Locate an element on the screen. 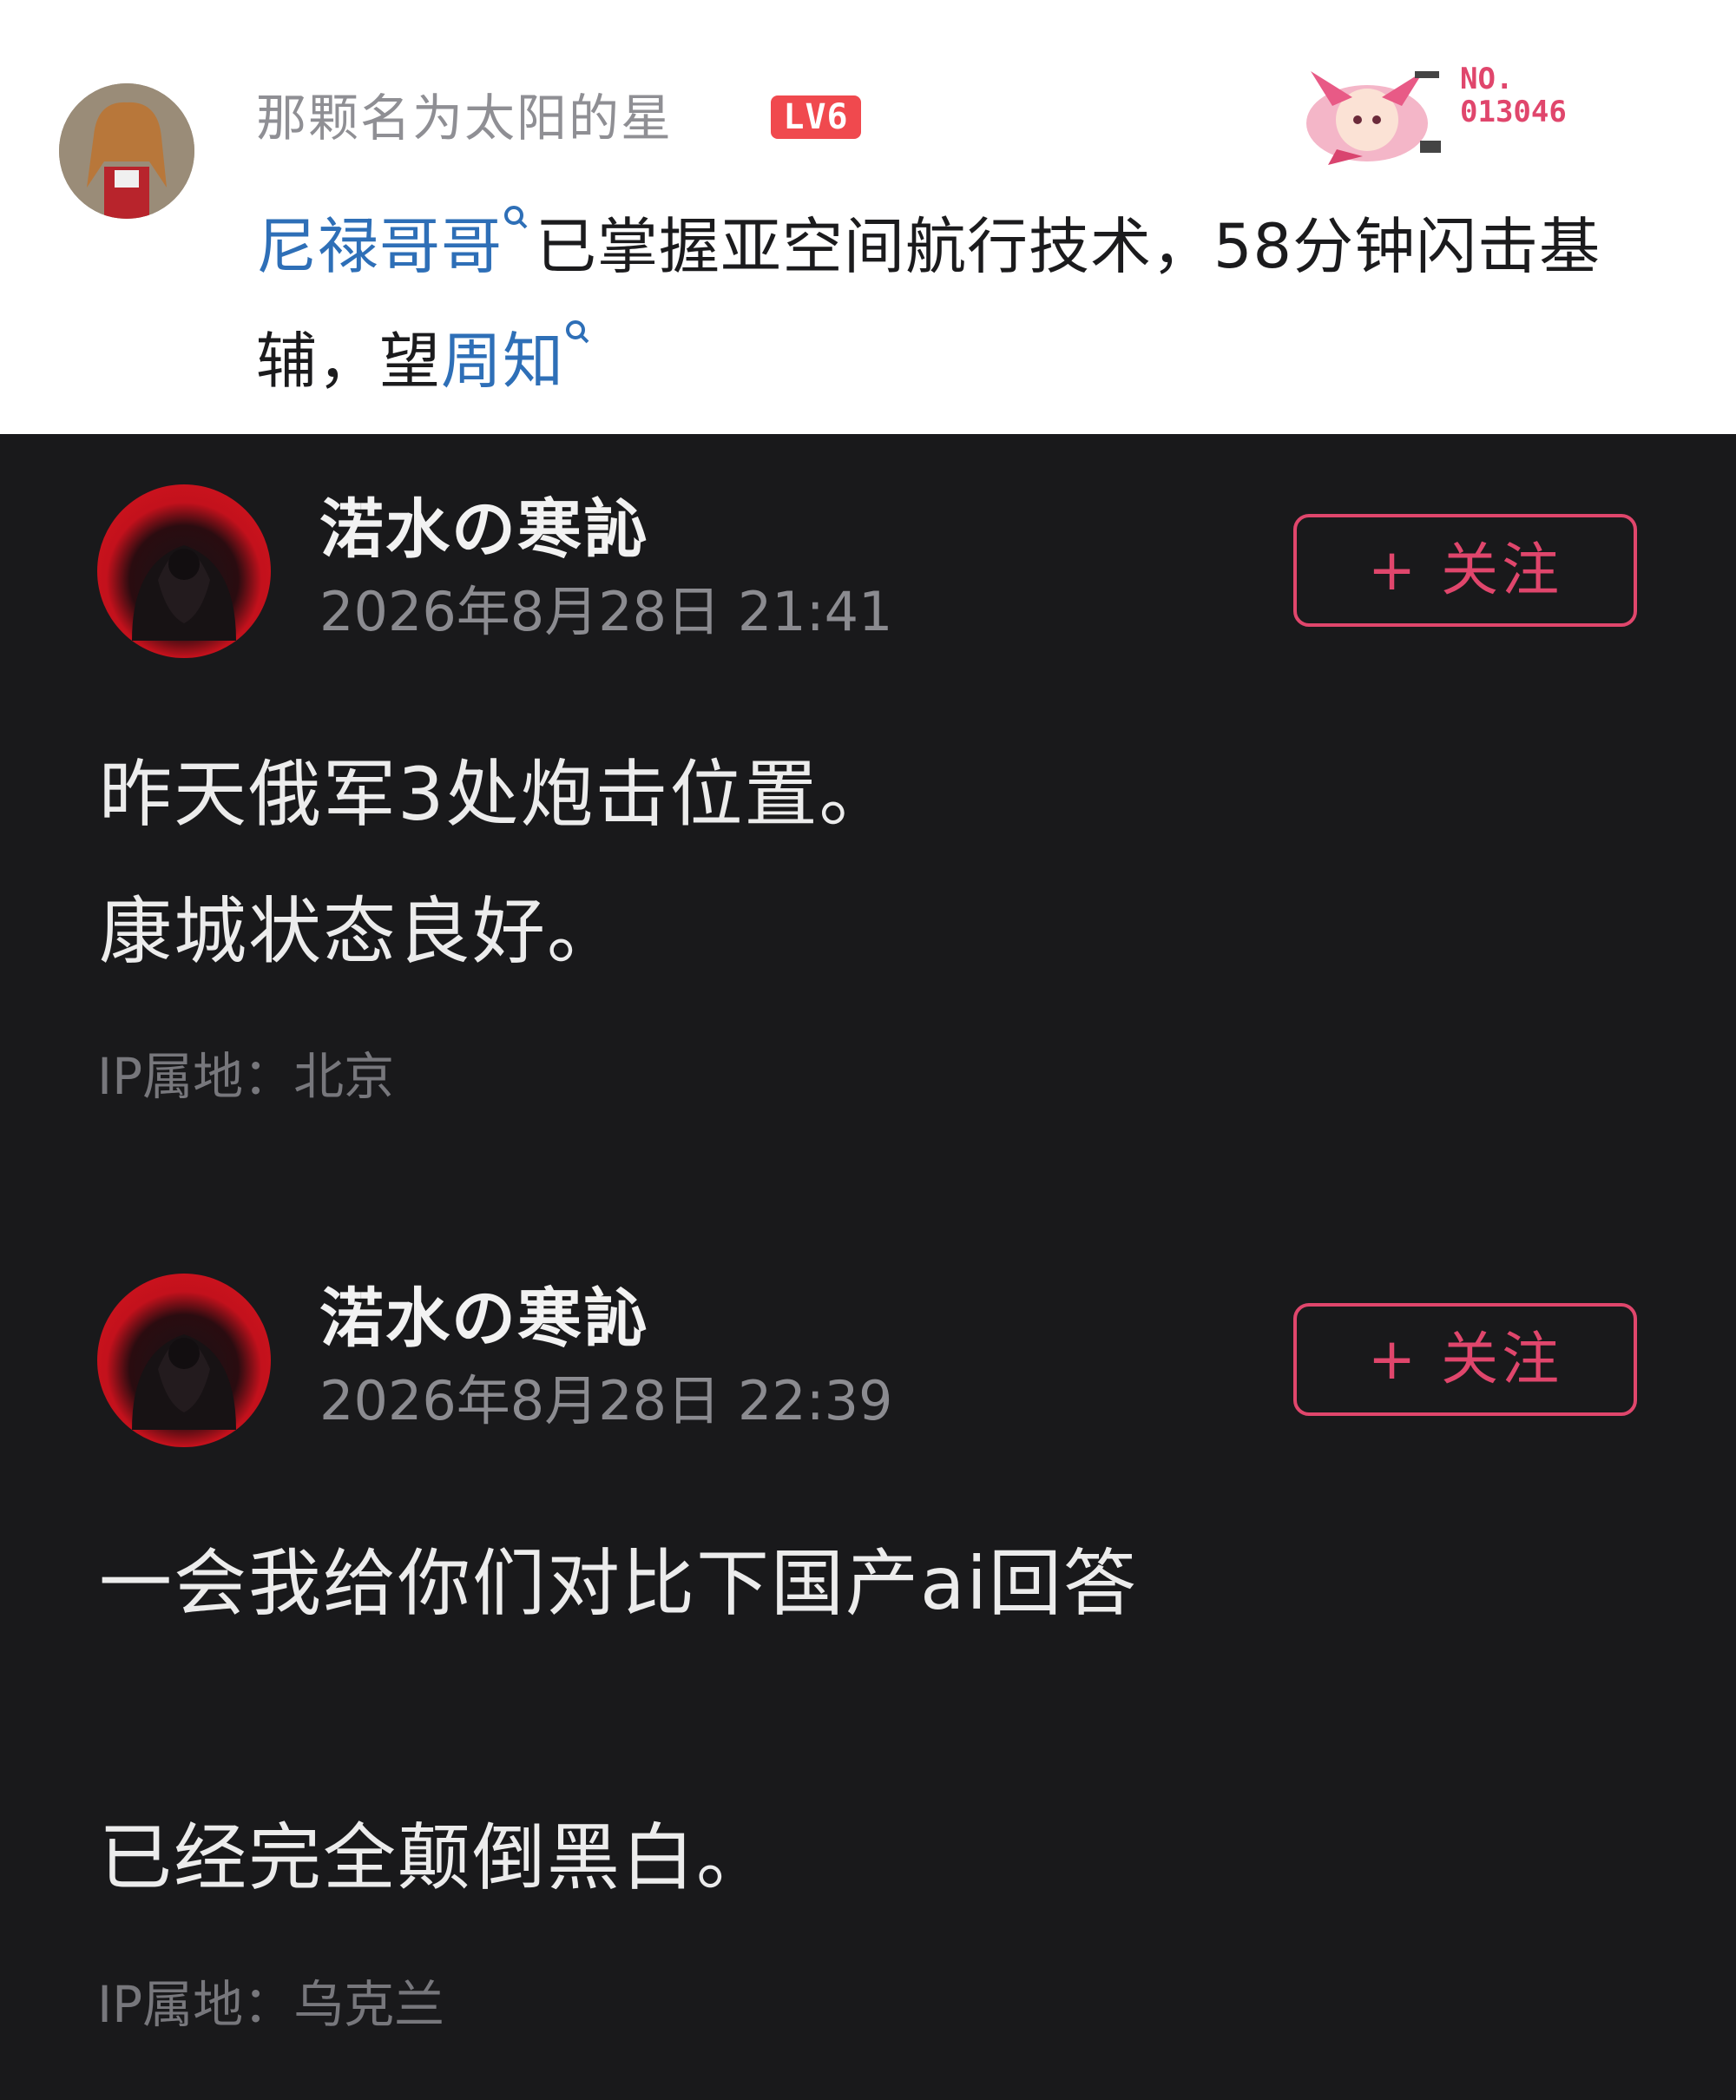 The image size is (1736, 2100). mention-link: 尼禄哥哥 is located at coordinates (379, 247).